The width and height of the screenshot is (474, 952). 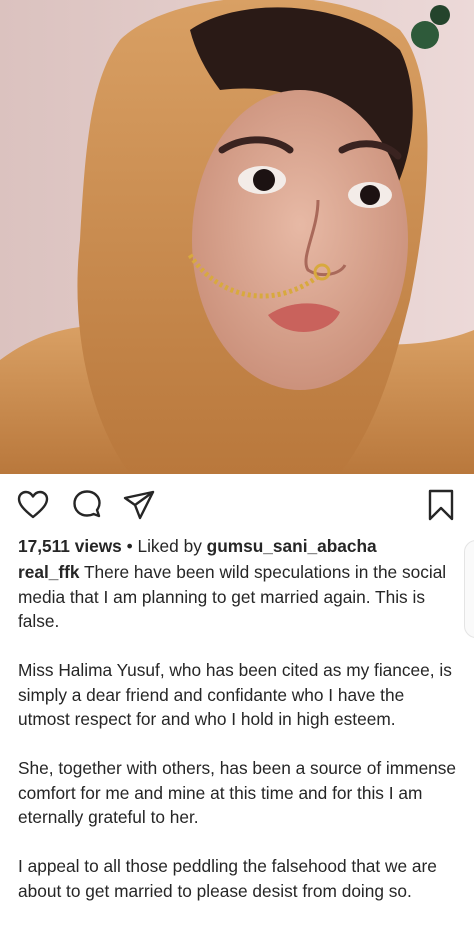 I want to click on paper-plane-icon, so click(x=139, y=505).